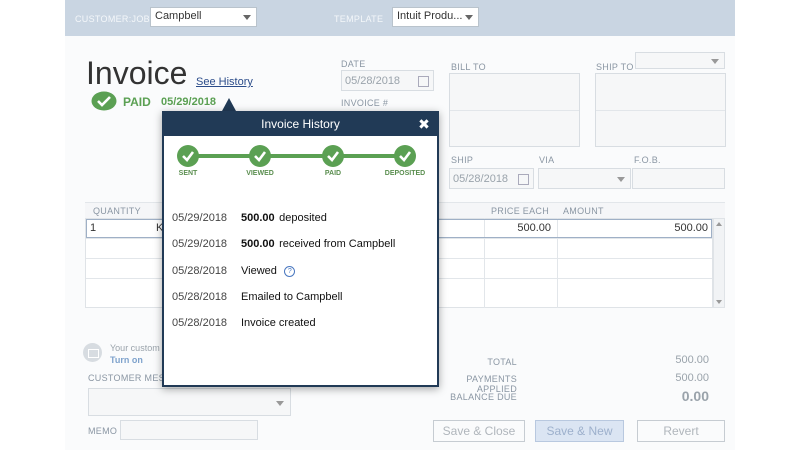 The width and height of the screenshot is (800, 450). I want to click on memo-label: MEMO, so click(103, 431).